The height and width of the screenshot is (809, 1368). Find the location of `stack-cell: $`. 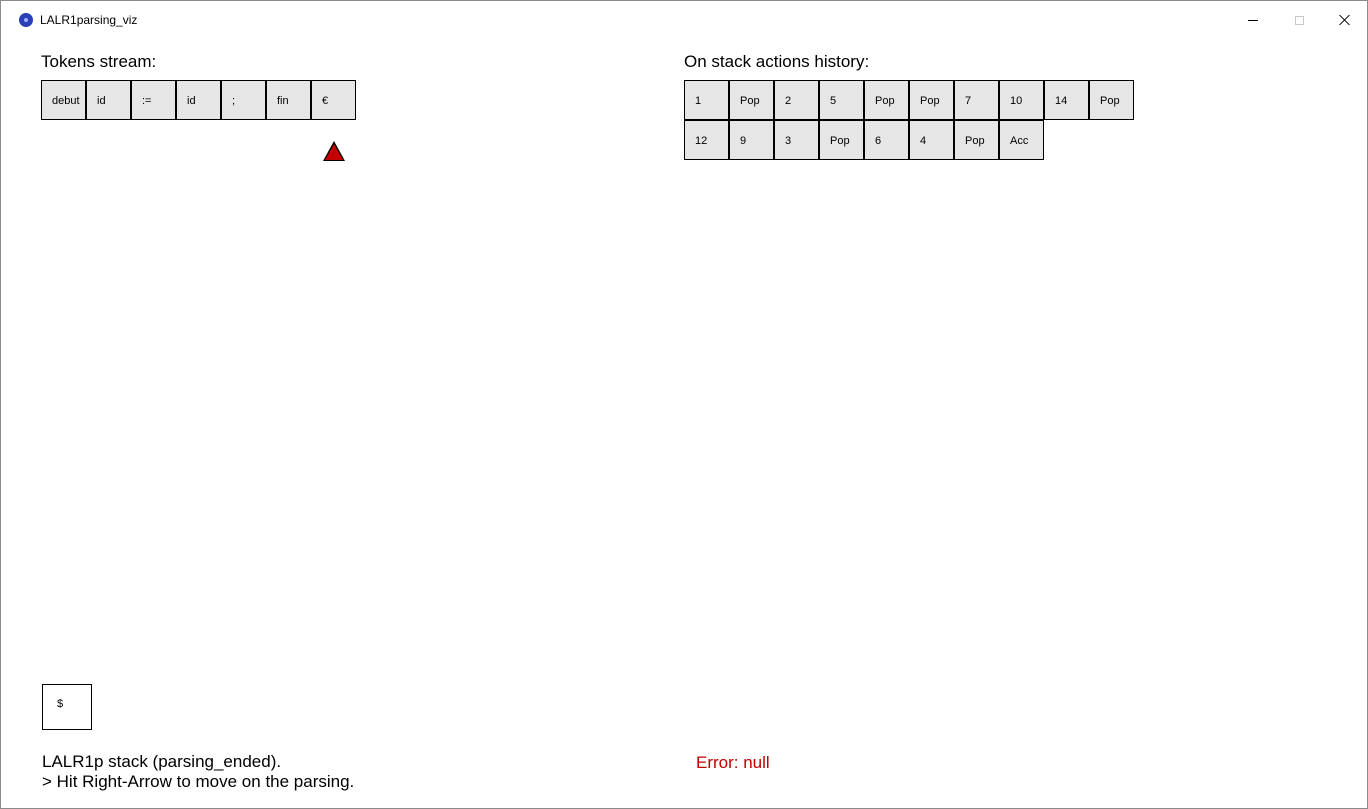

stack-cell: $ is located at coordinates (67, 707).